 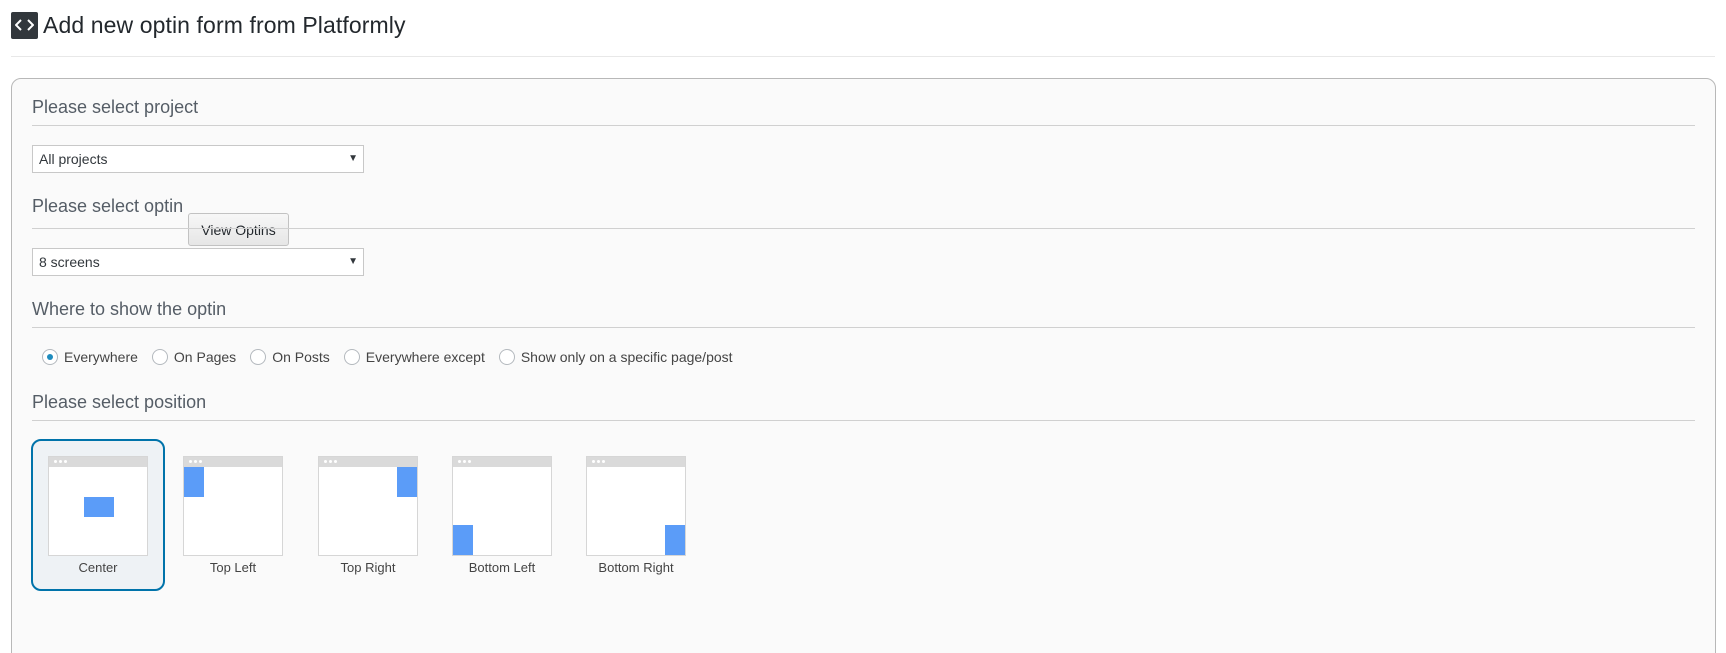 I want to click on position-top-left: Top Left, so click(x=233, y=515).